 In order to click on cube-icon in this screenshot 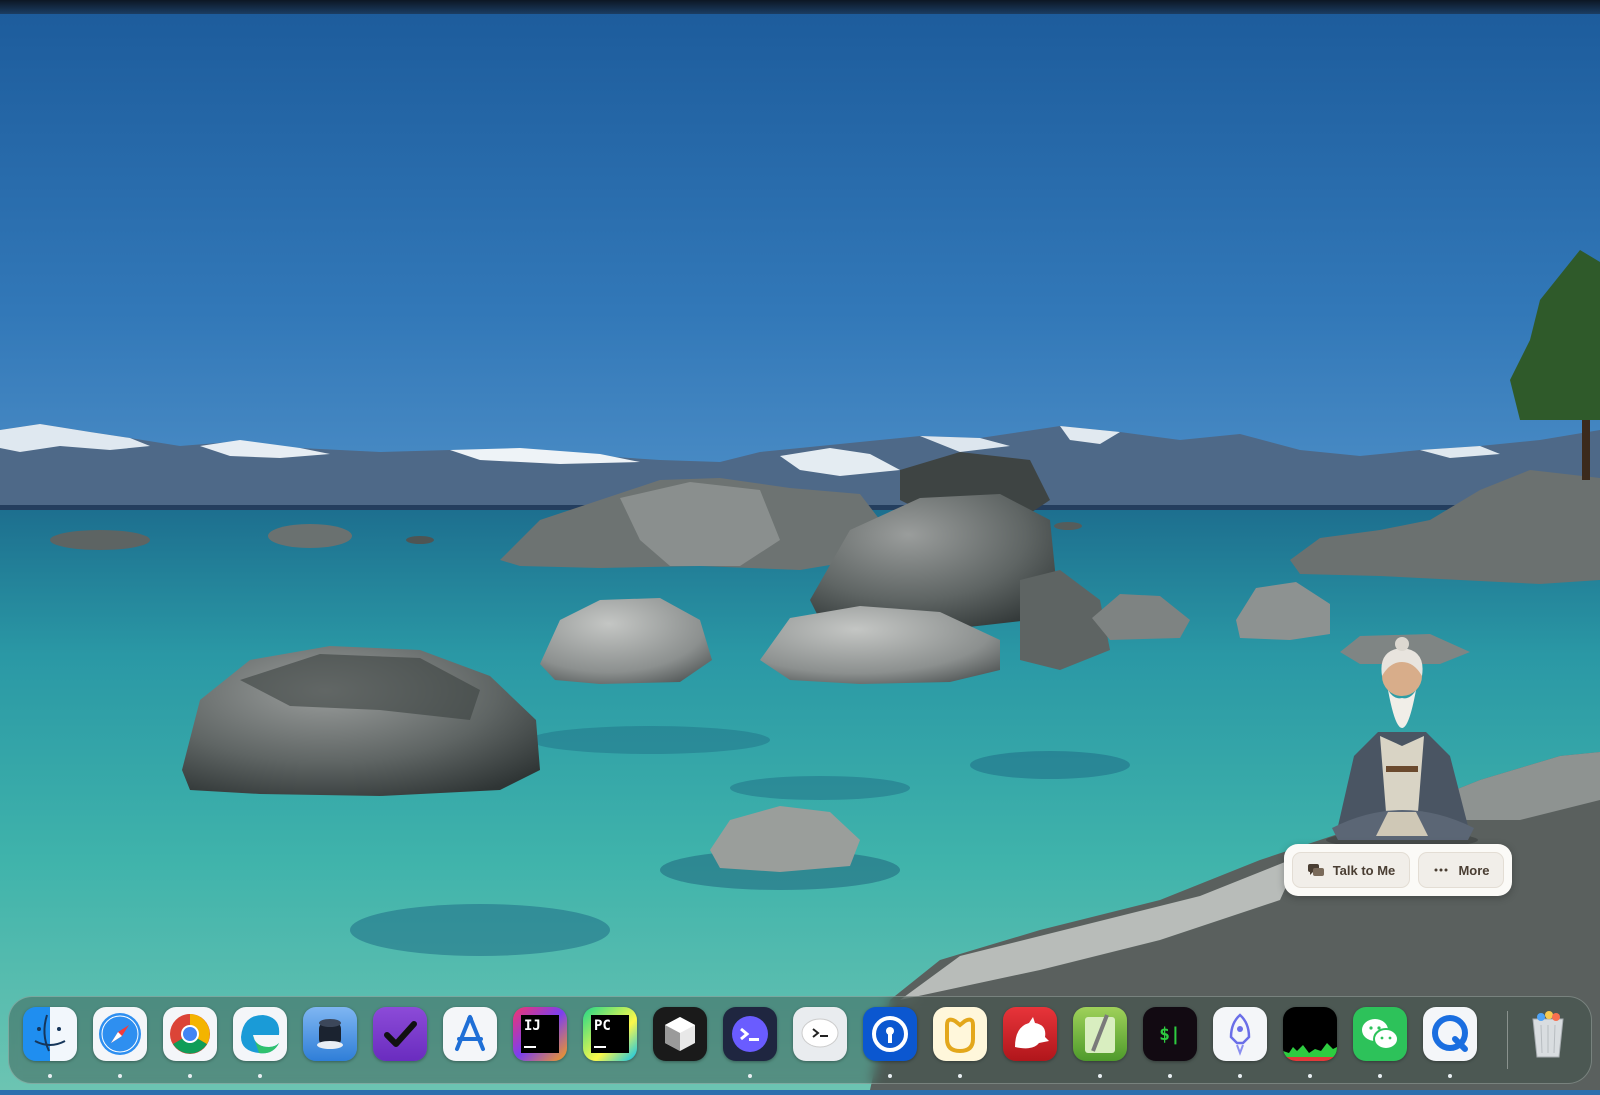, I will do `click(680, 1034)`.